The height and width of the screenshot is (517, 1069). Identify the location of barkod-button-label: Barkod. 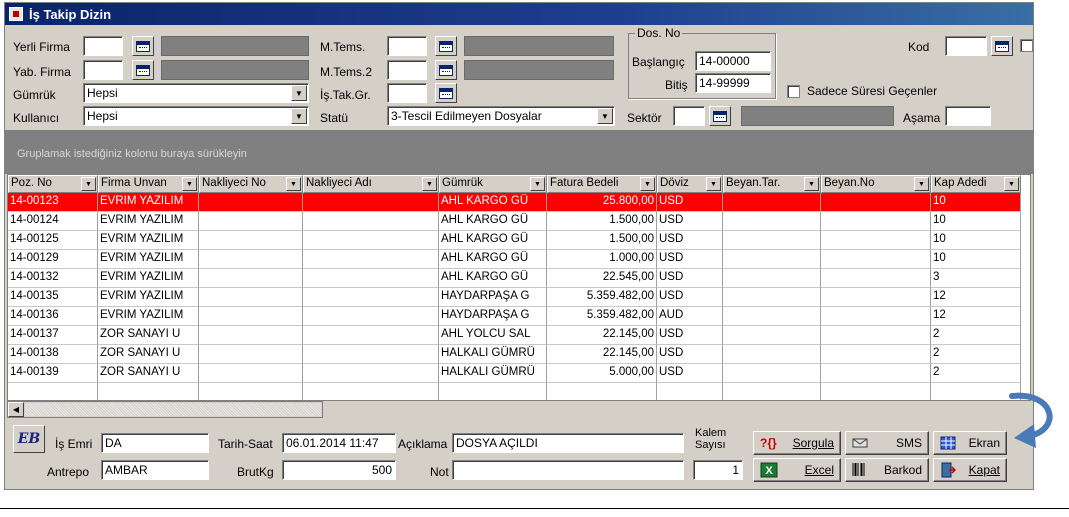
(902, 470).